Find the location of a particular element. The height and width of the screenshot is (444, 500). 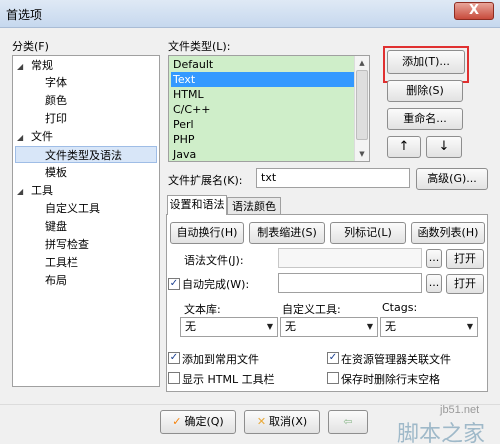

arrow-up-icon: ↑ is located at coordinates (404, 146).